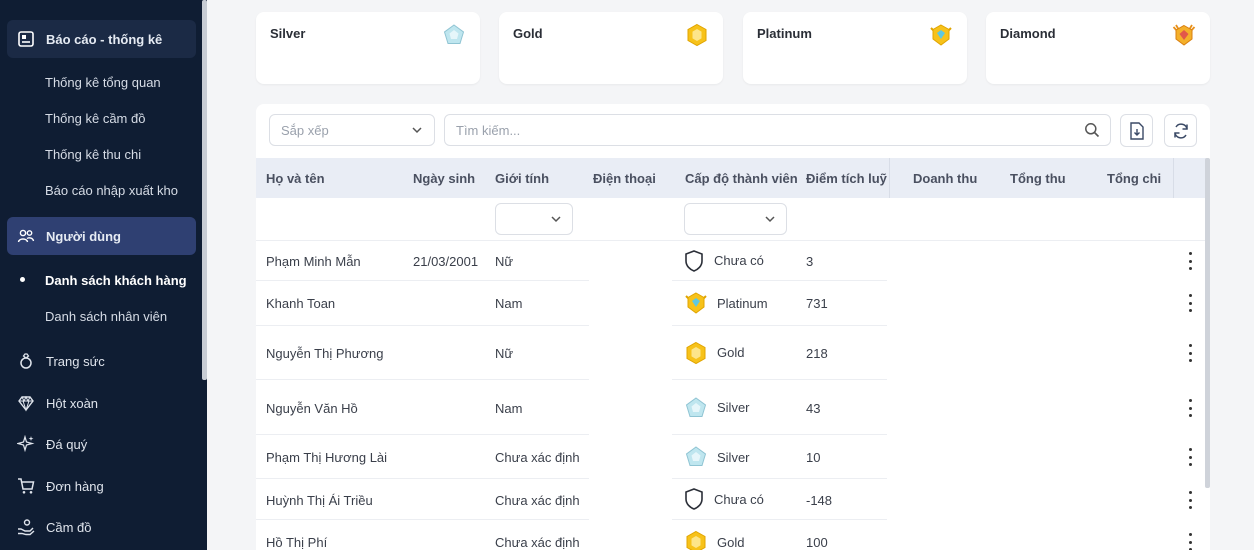 This screenshot has height=550, width=1254. I want to click on sidebar-item-jewelry: Trang sức, so click(61, 361).